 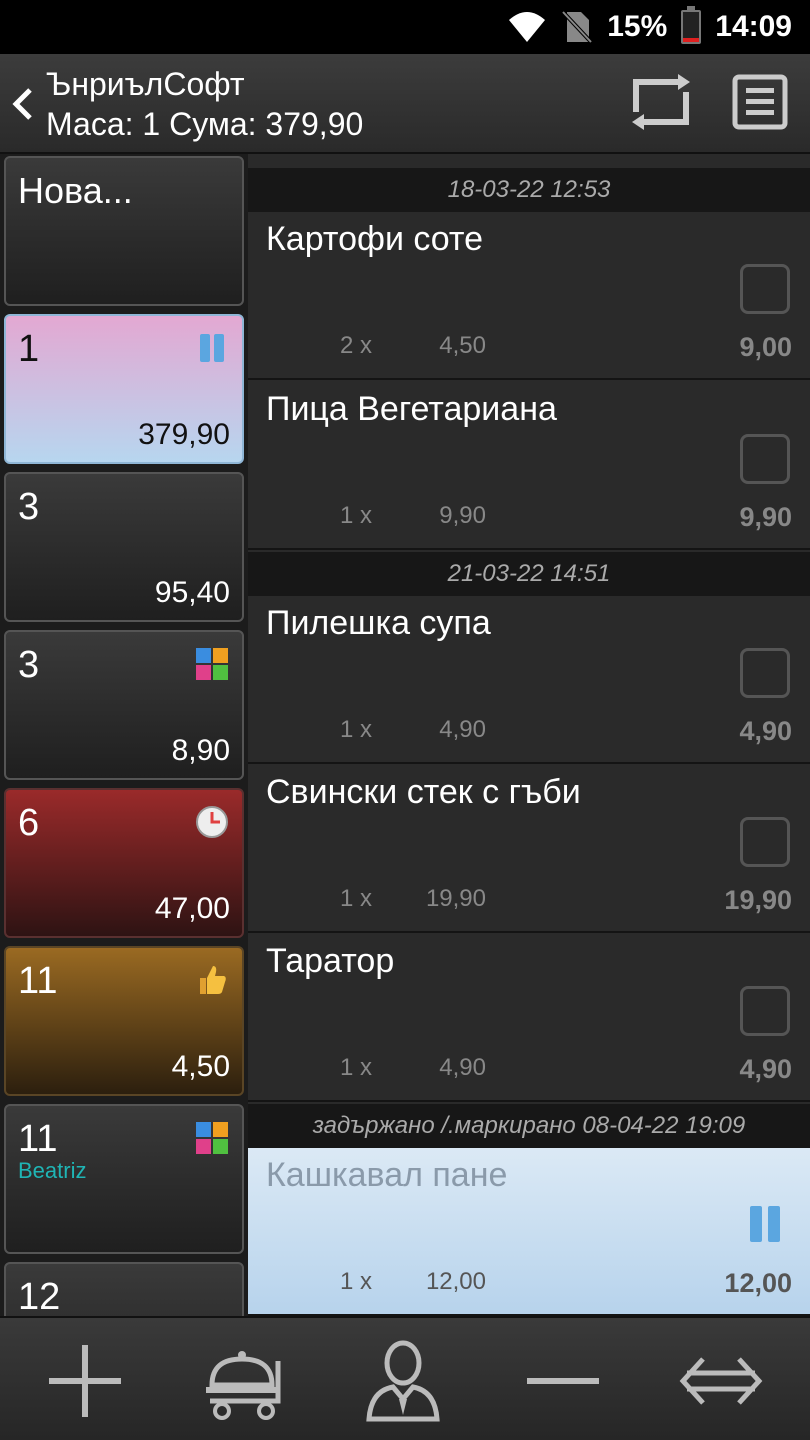 I want to click on plus-icon, so click(x=85, y=1381).